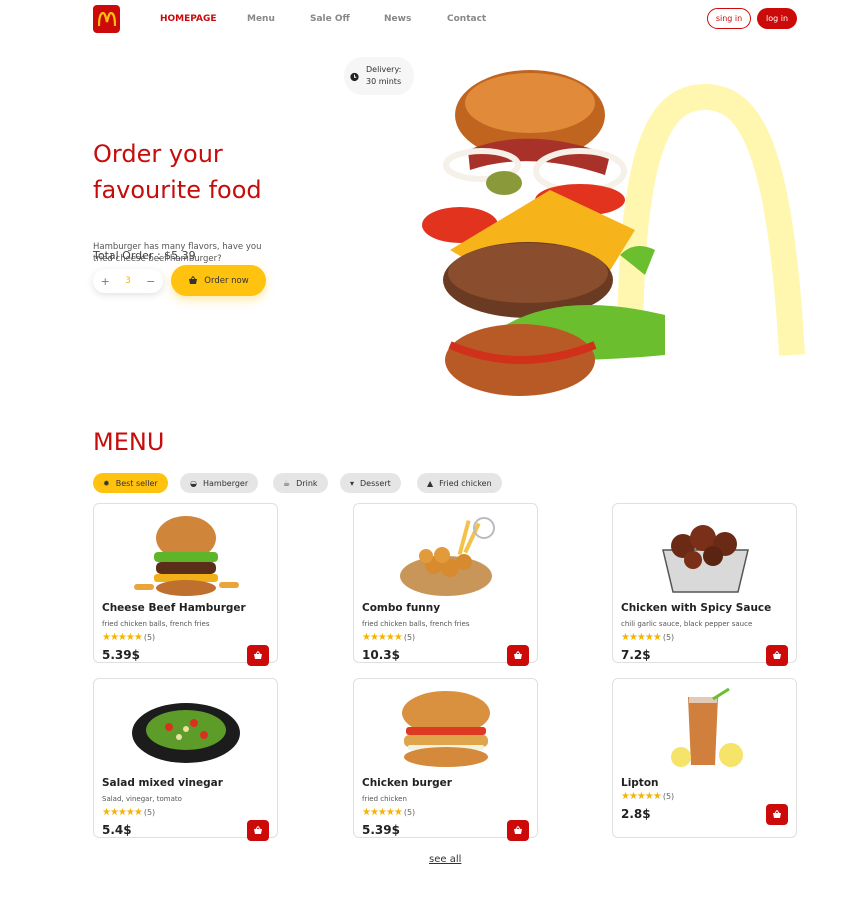 Image resolution: width=863 pixels, height=910 pixels. I want to click on chicken-icon: ▲, so click(430, 483).